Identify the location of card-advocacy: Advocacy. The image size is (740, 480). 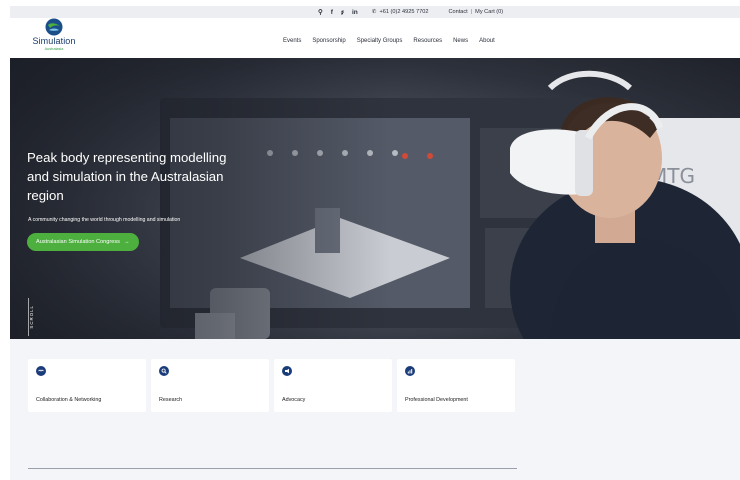
(333, 385).